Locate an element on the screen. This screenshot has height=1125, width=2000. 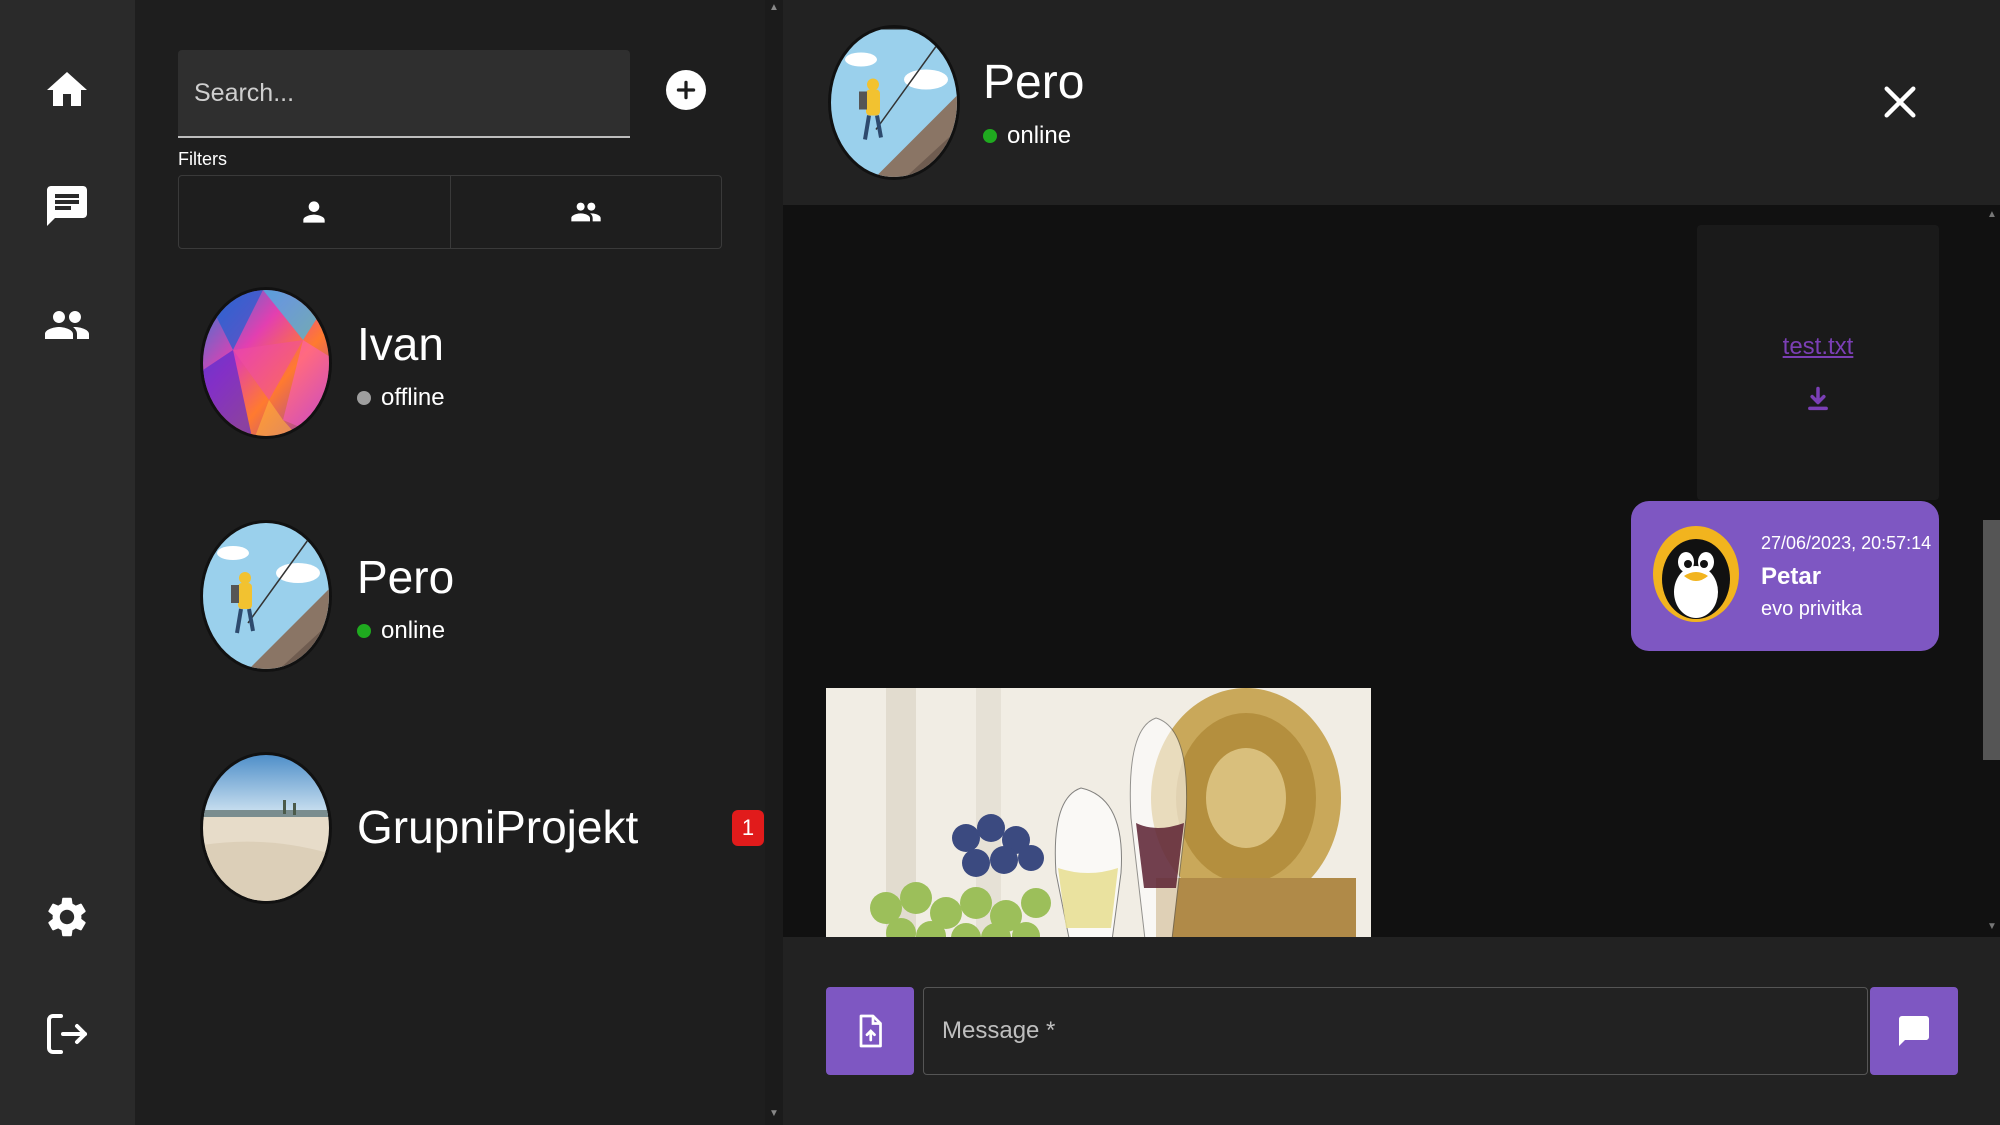
attach-file-button is located at coordinates (870, 1031).